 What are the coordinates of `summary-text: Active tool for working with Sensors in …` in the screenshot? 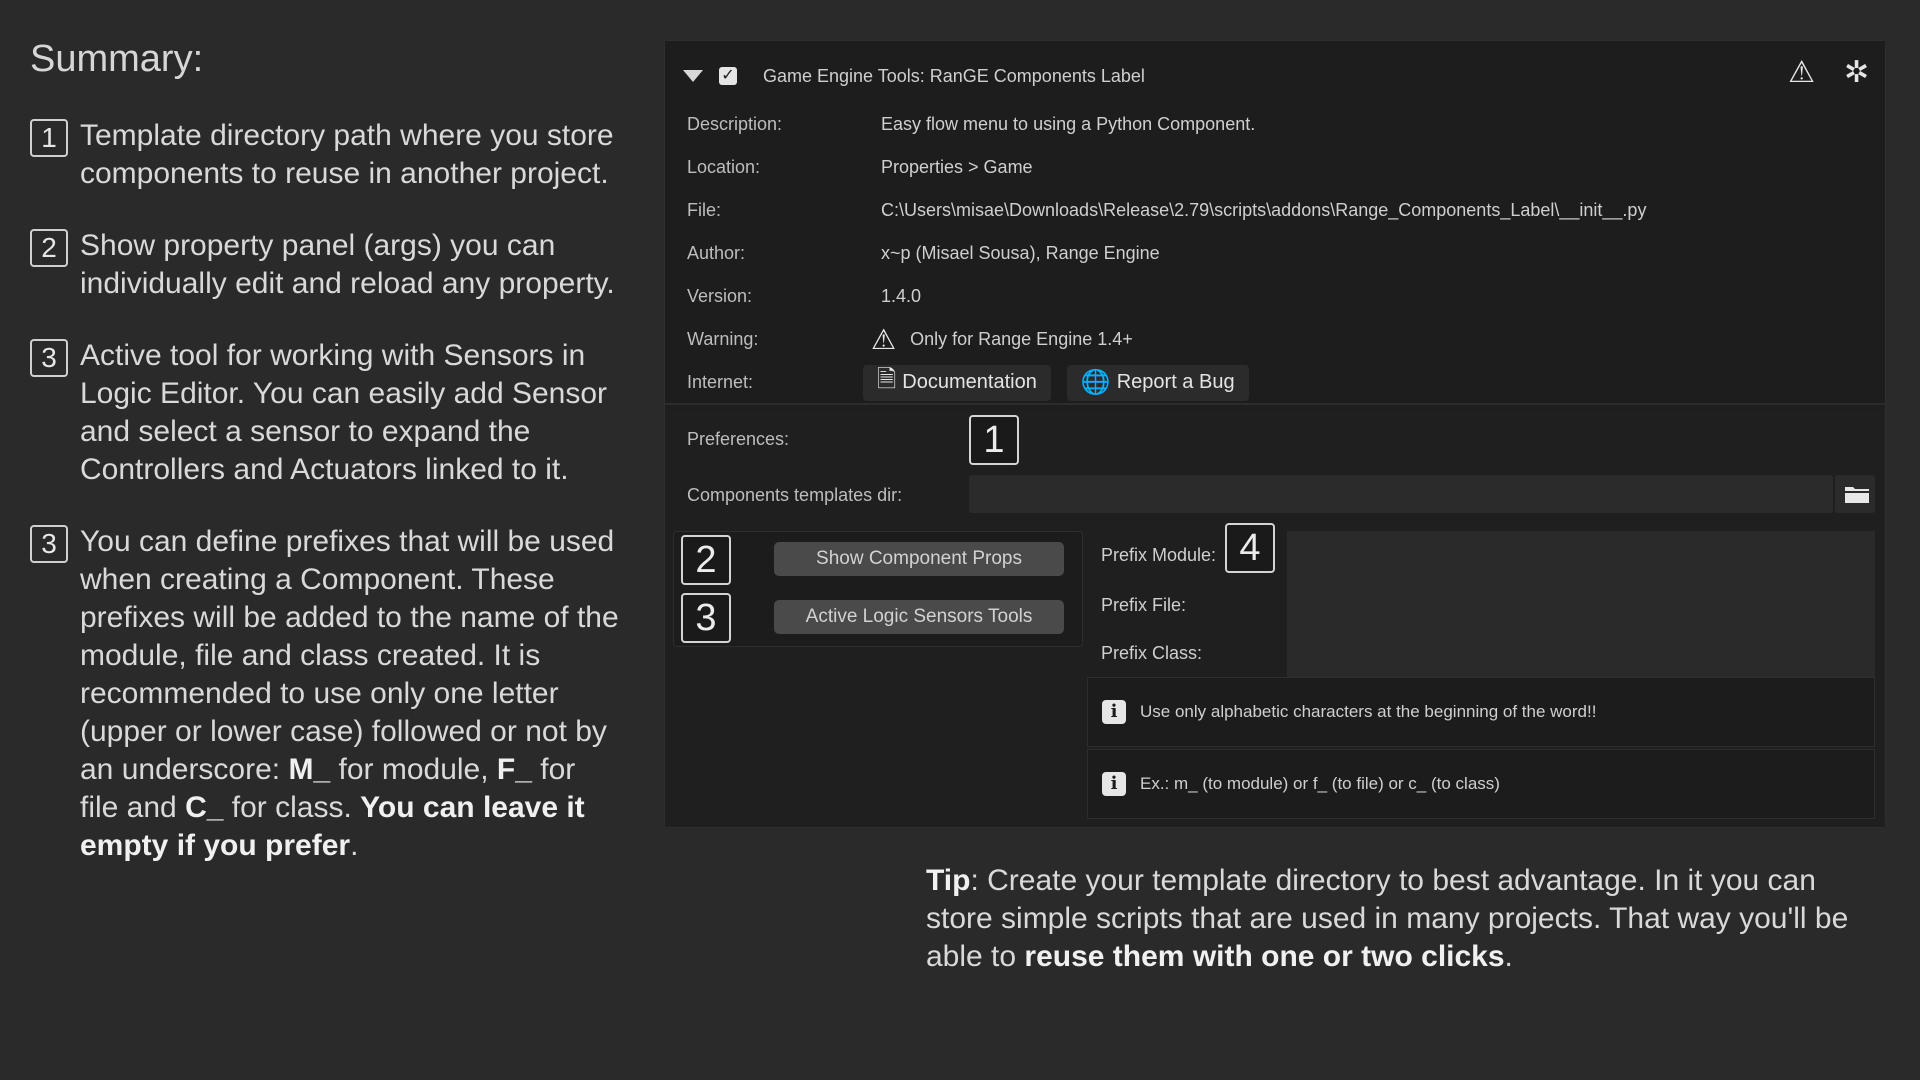 It's located at (344, 412).